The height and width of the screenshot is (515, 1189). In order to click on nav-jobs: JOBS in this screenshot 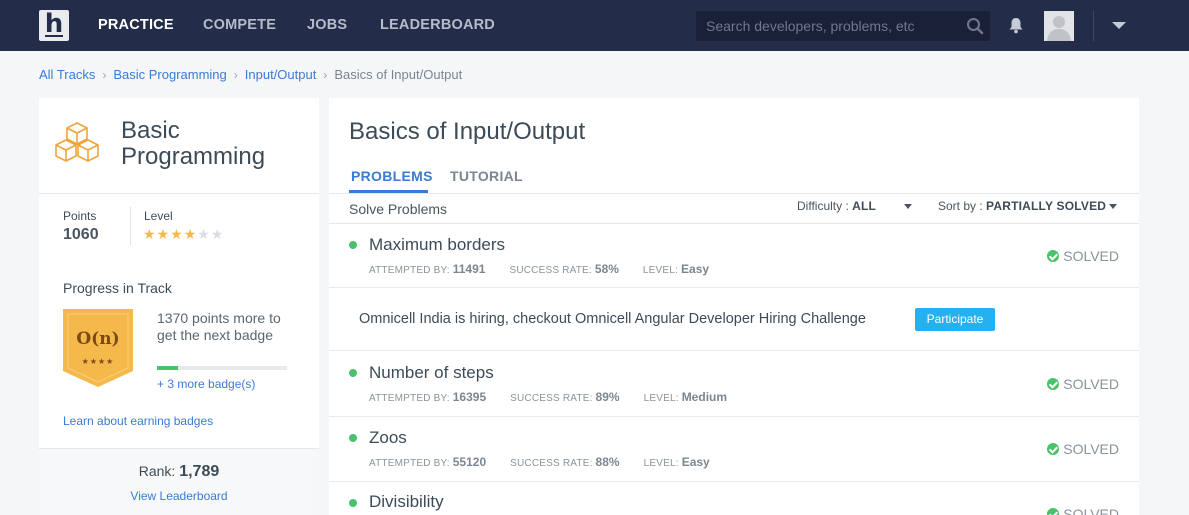, I will do `click(327, 25)`.